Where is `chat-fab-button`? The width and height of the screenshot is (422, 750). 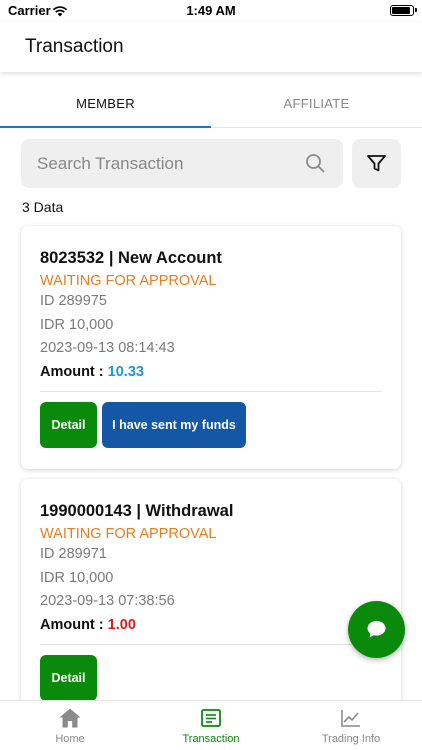 chat-fab-button is located at coordinates (376, 629).